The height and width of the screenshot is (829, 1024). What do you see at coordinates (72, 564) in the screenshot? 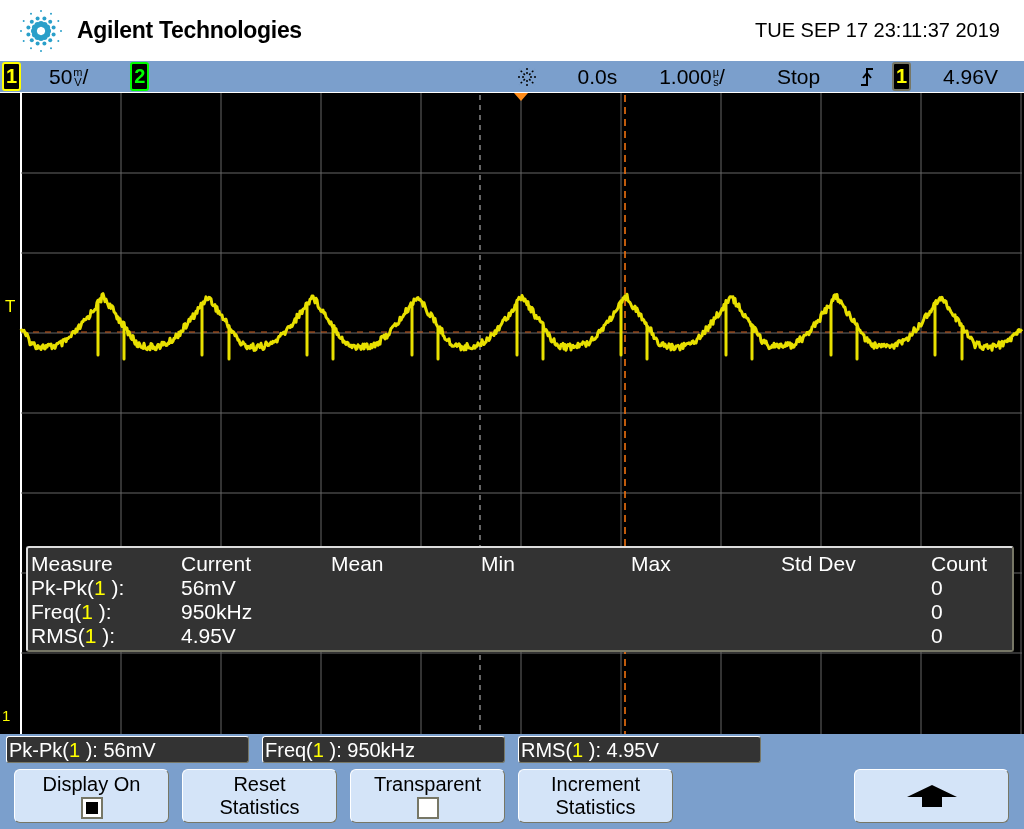
I see `column-header: Measure` at bounding box center [72, 564].